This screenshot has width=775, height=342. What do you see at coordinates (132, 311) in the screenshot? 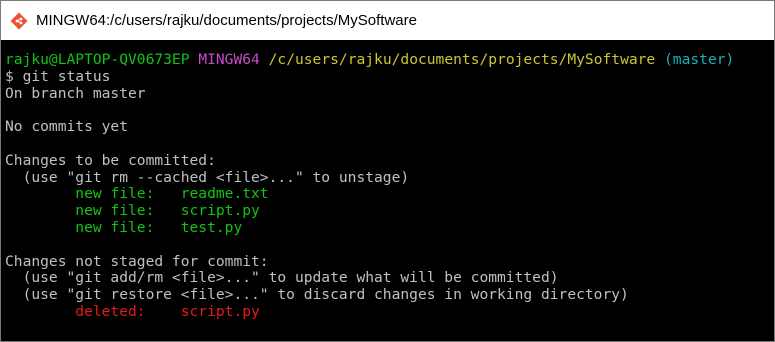
I see `unstaged-file-line: deleted: script.py` at bounding box center [132, 311].